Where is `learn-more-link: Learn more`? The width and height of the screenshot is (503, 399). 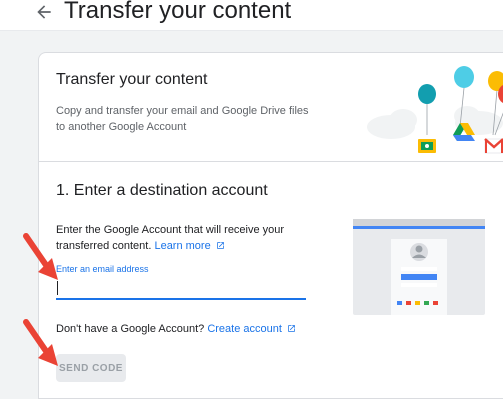
learn-more-link: Learn more is located at coordinates (189, 246).